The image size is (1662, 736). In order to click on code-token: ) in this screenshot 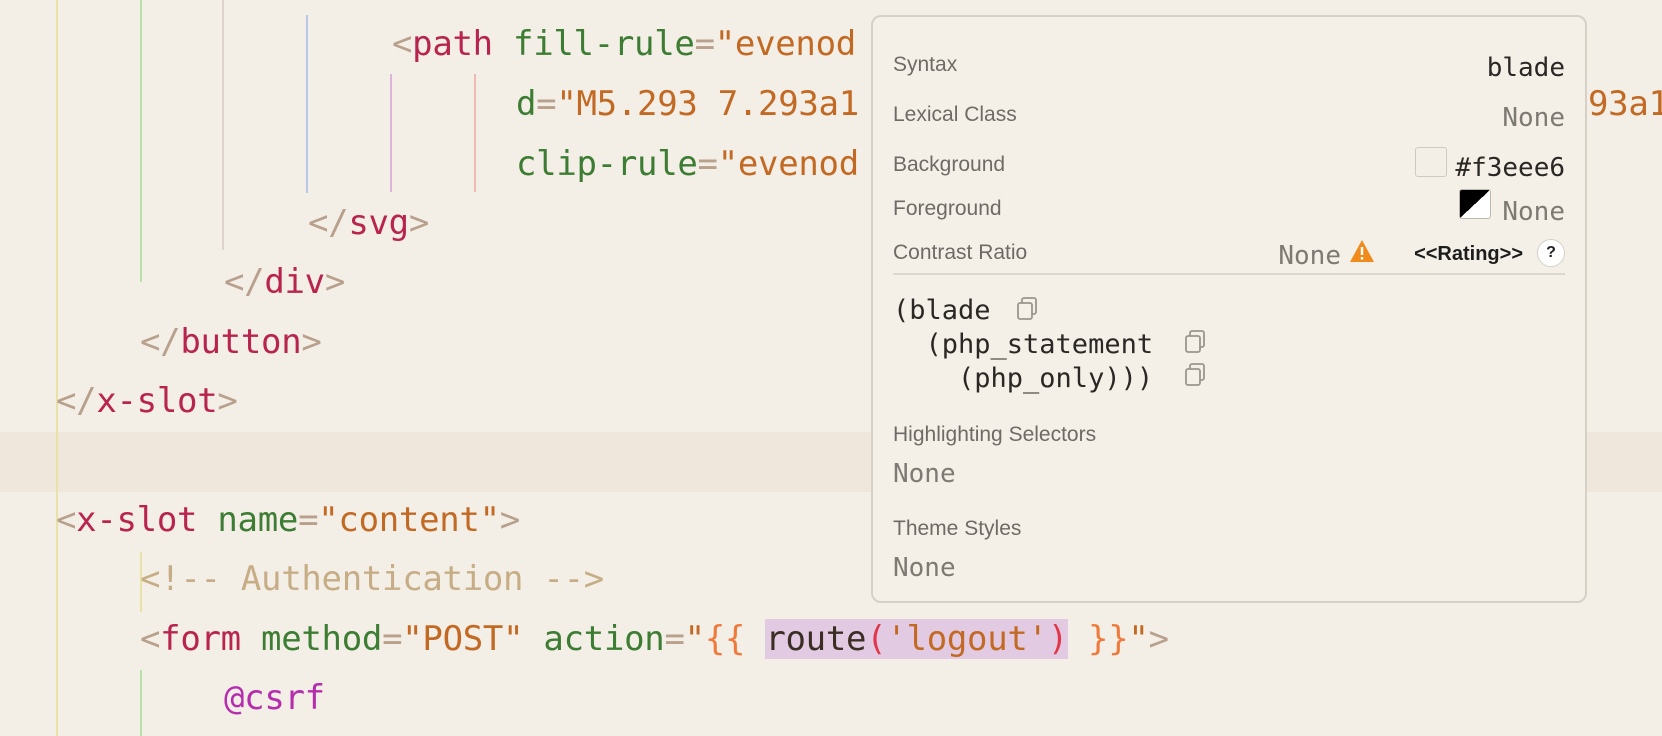, I will do `click(1057, 639)`.